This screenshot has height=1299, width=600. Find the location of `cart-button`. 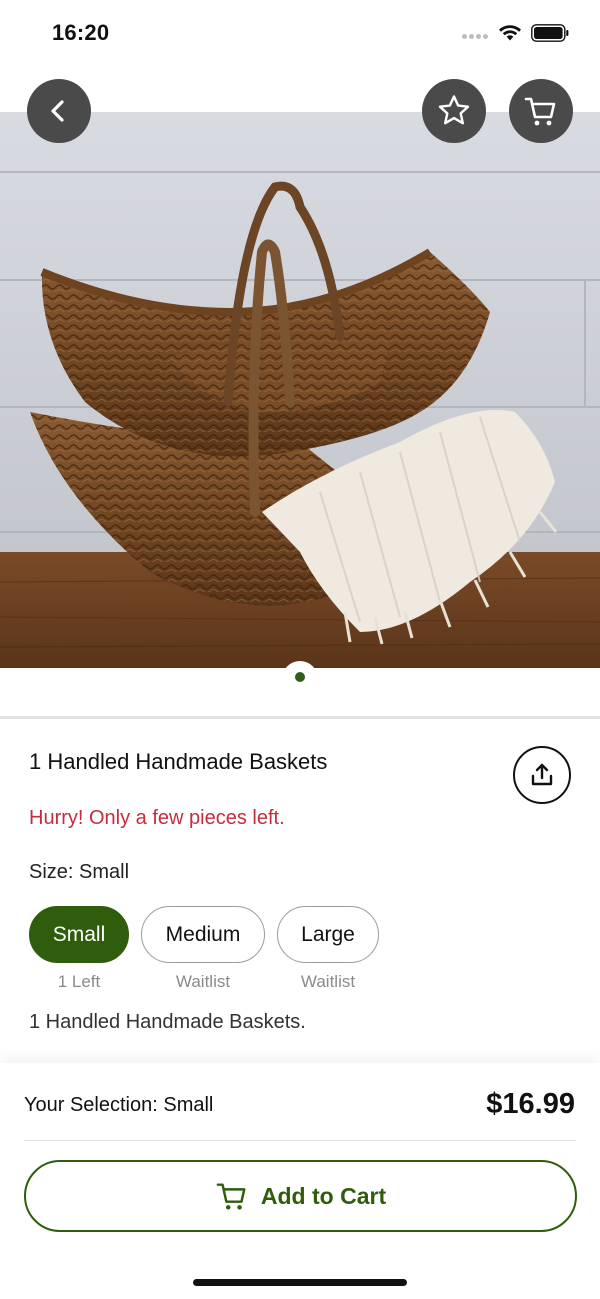

cart-button is located at coordinates (541, 111).